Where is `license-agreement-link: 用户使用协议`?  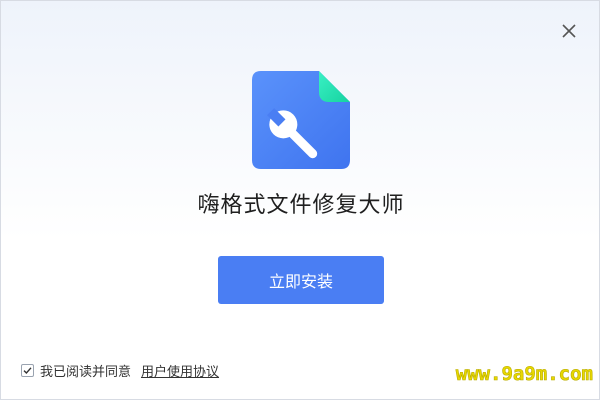
license-agreement-link: 用户使用协议 is located at coordinates (180, 370).